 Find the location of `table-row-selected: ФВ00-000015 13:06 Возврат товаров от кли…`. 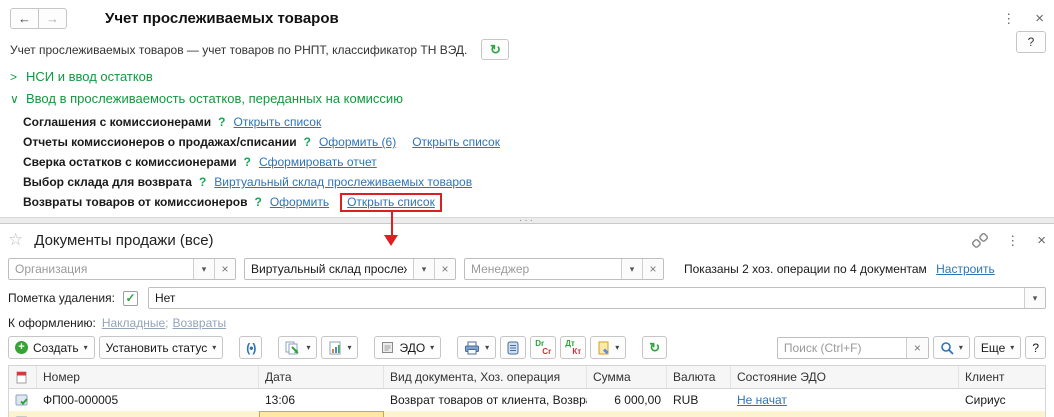

table-row-selected: ФВ00-000015 13:06 Возврат товаров от кли… is located at coordinates (527, 414).